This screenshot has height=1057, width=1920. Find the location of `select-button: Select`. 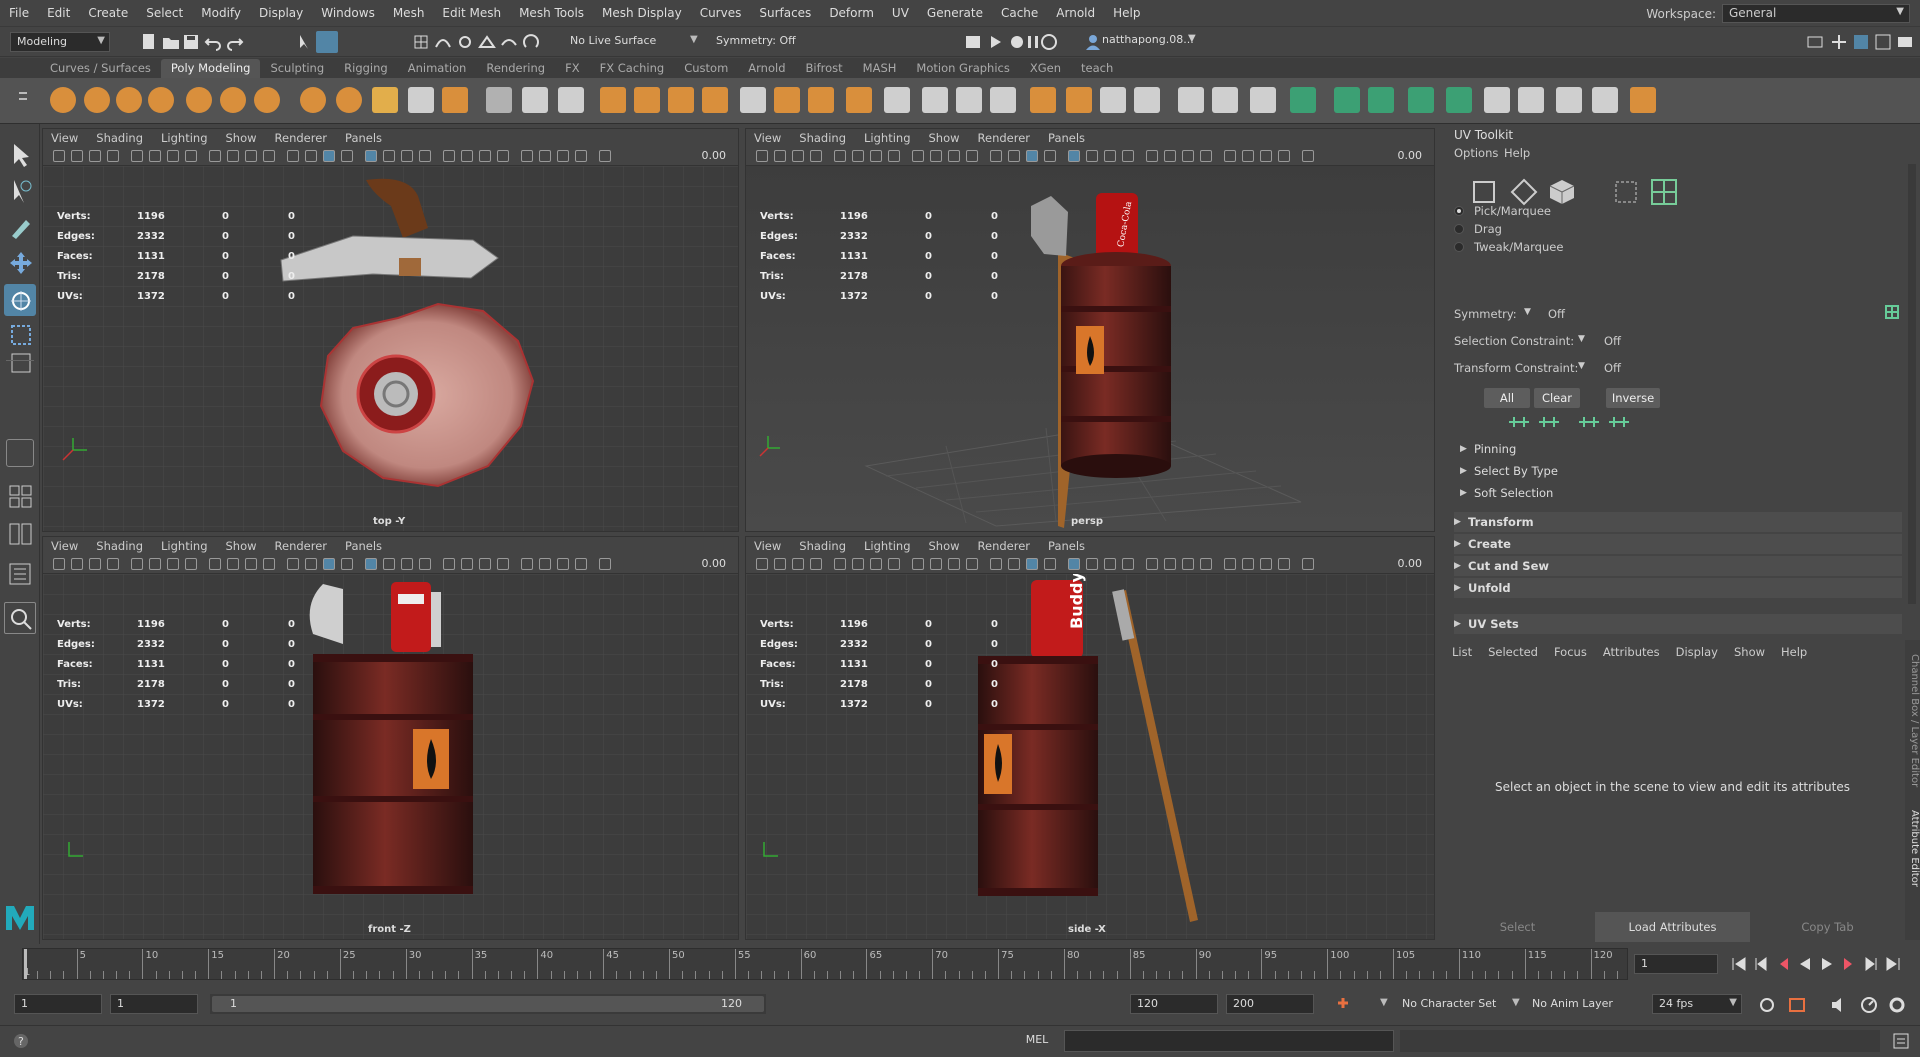

select-button: Select is located at coordinates (1517, 927).